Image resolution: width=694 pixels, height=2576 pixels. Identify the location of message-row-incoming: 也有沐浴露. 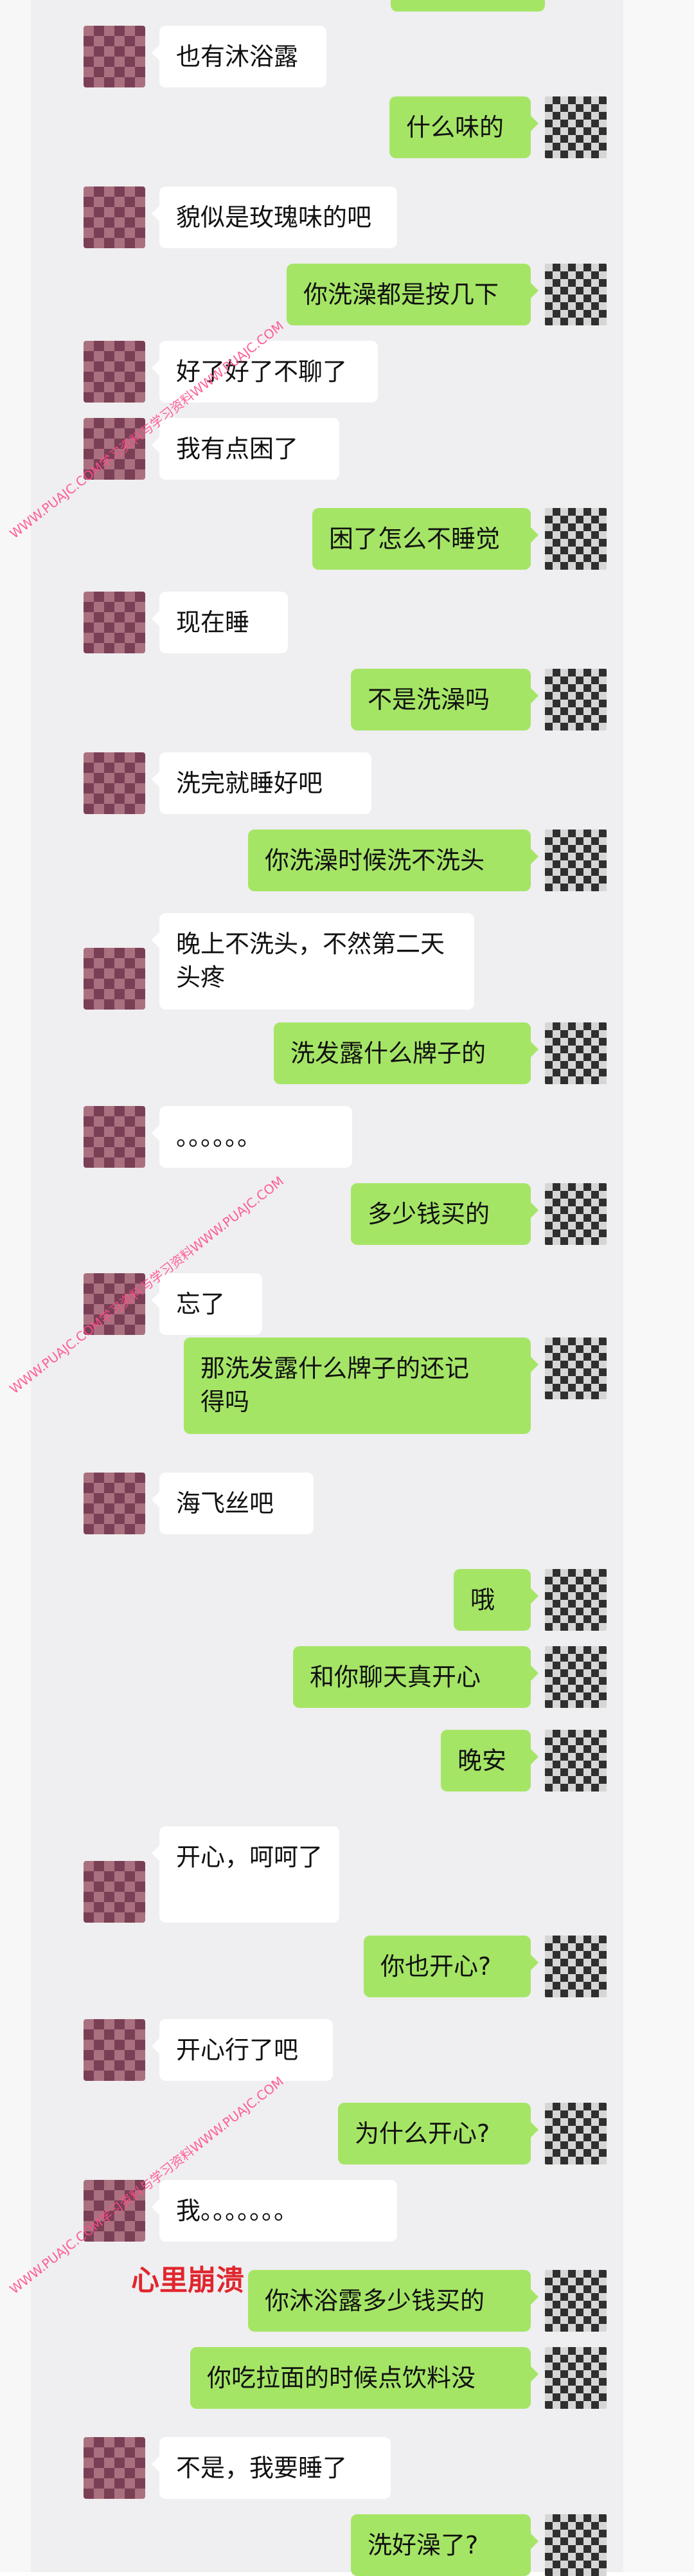
(327, 56).